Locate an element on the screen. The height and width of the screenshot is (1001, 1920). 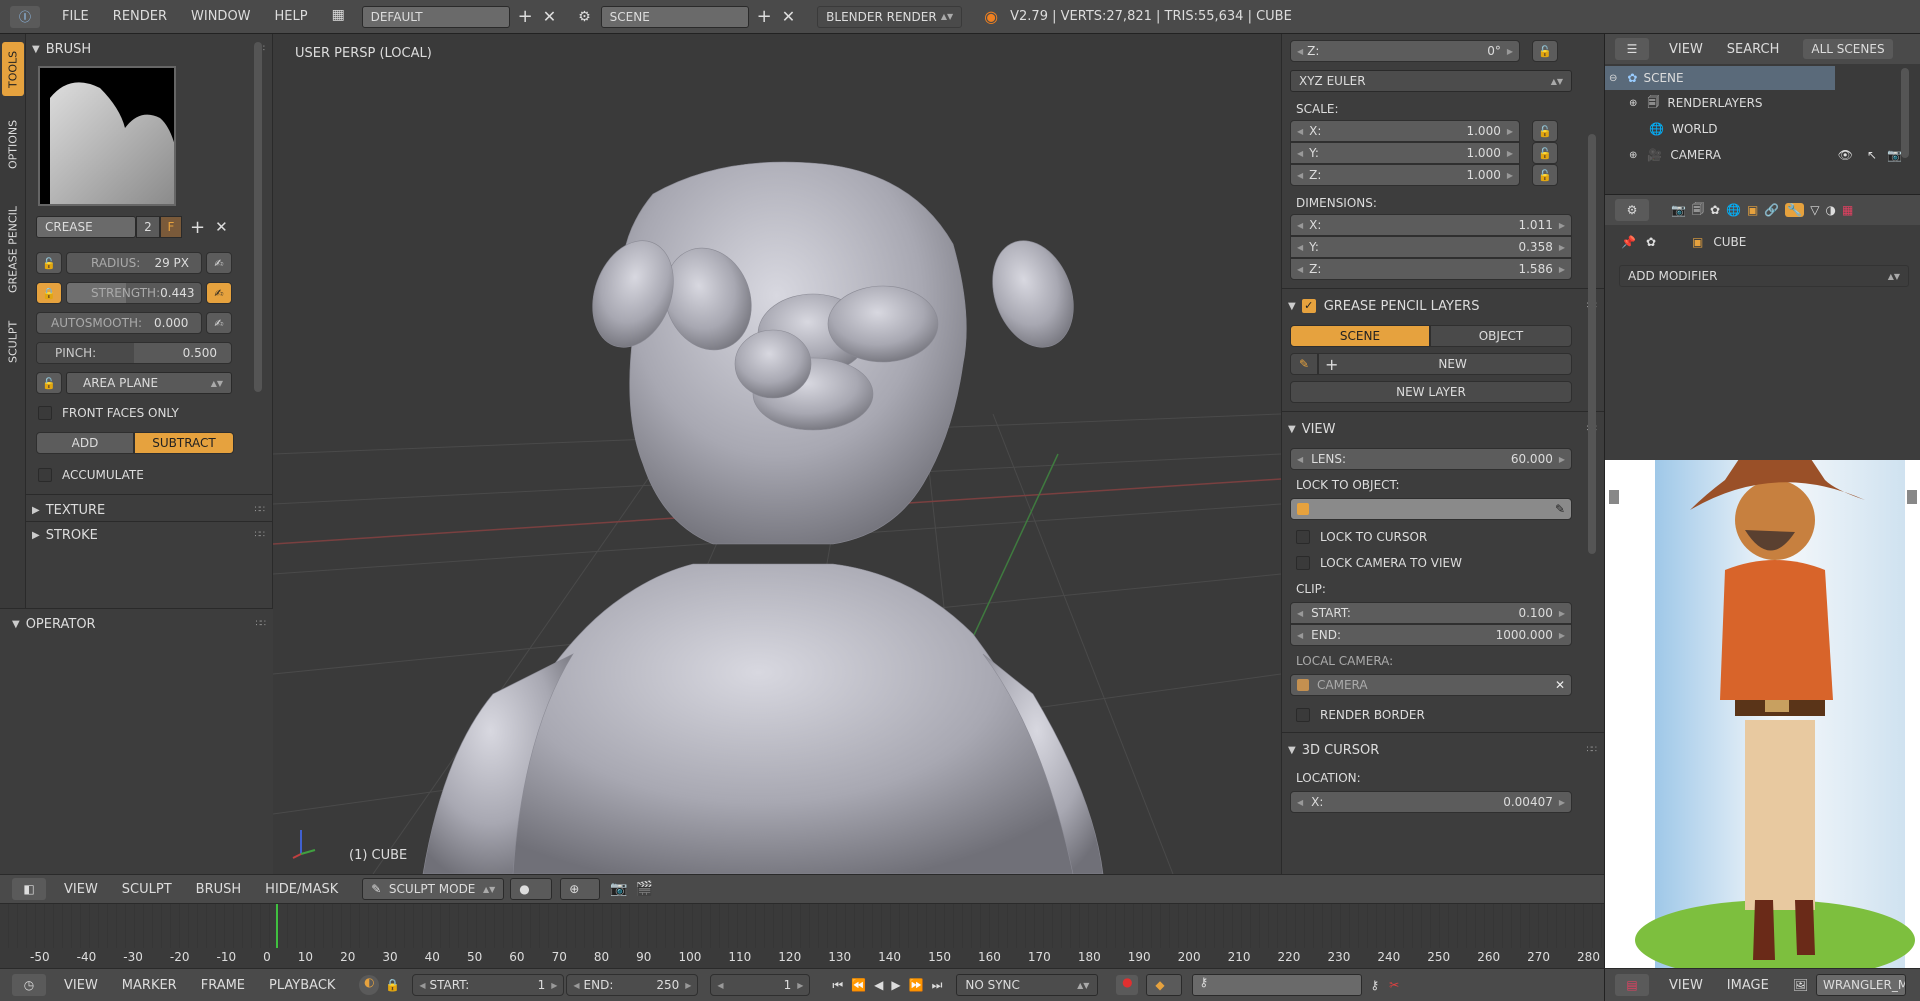
constraints-tab-icon: 🔗 is located at coordinates (1771, 210).